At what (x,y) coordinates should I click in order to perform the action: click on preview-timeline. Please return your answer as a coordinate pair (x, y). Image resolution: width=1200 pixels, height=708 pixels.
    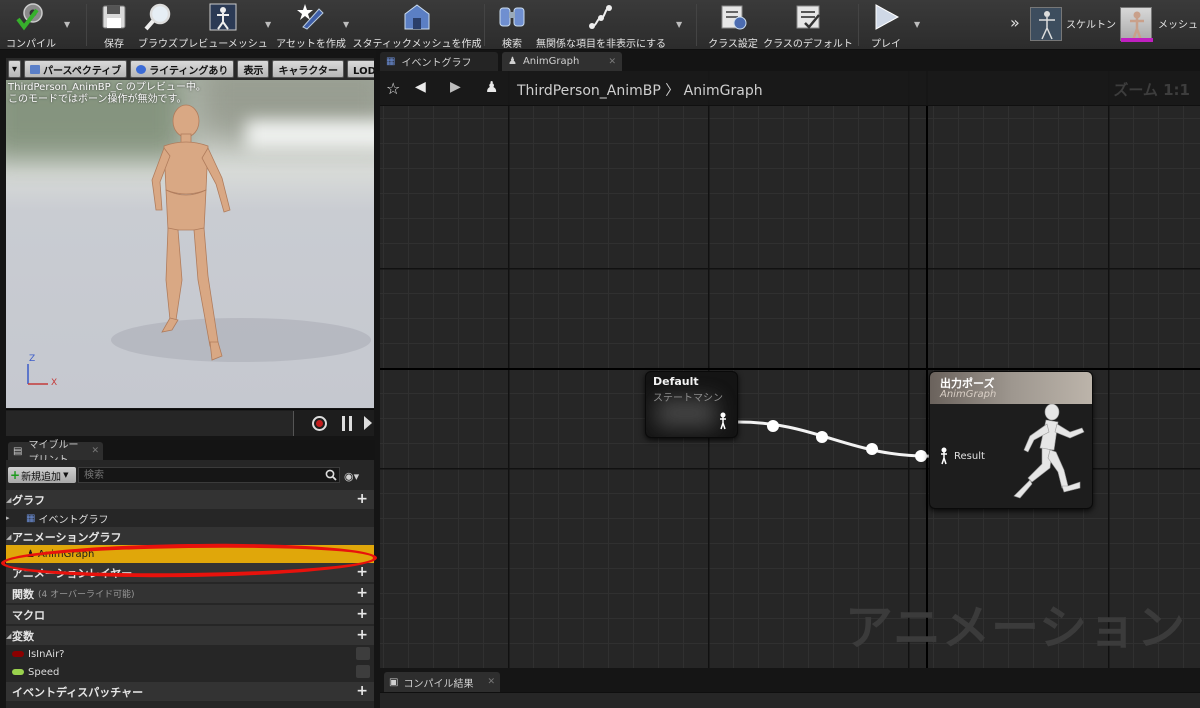
    Looking at the image, I should click on (190, 422).